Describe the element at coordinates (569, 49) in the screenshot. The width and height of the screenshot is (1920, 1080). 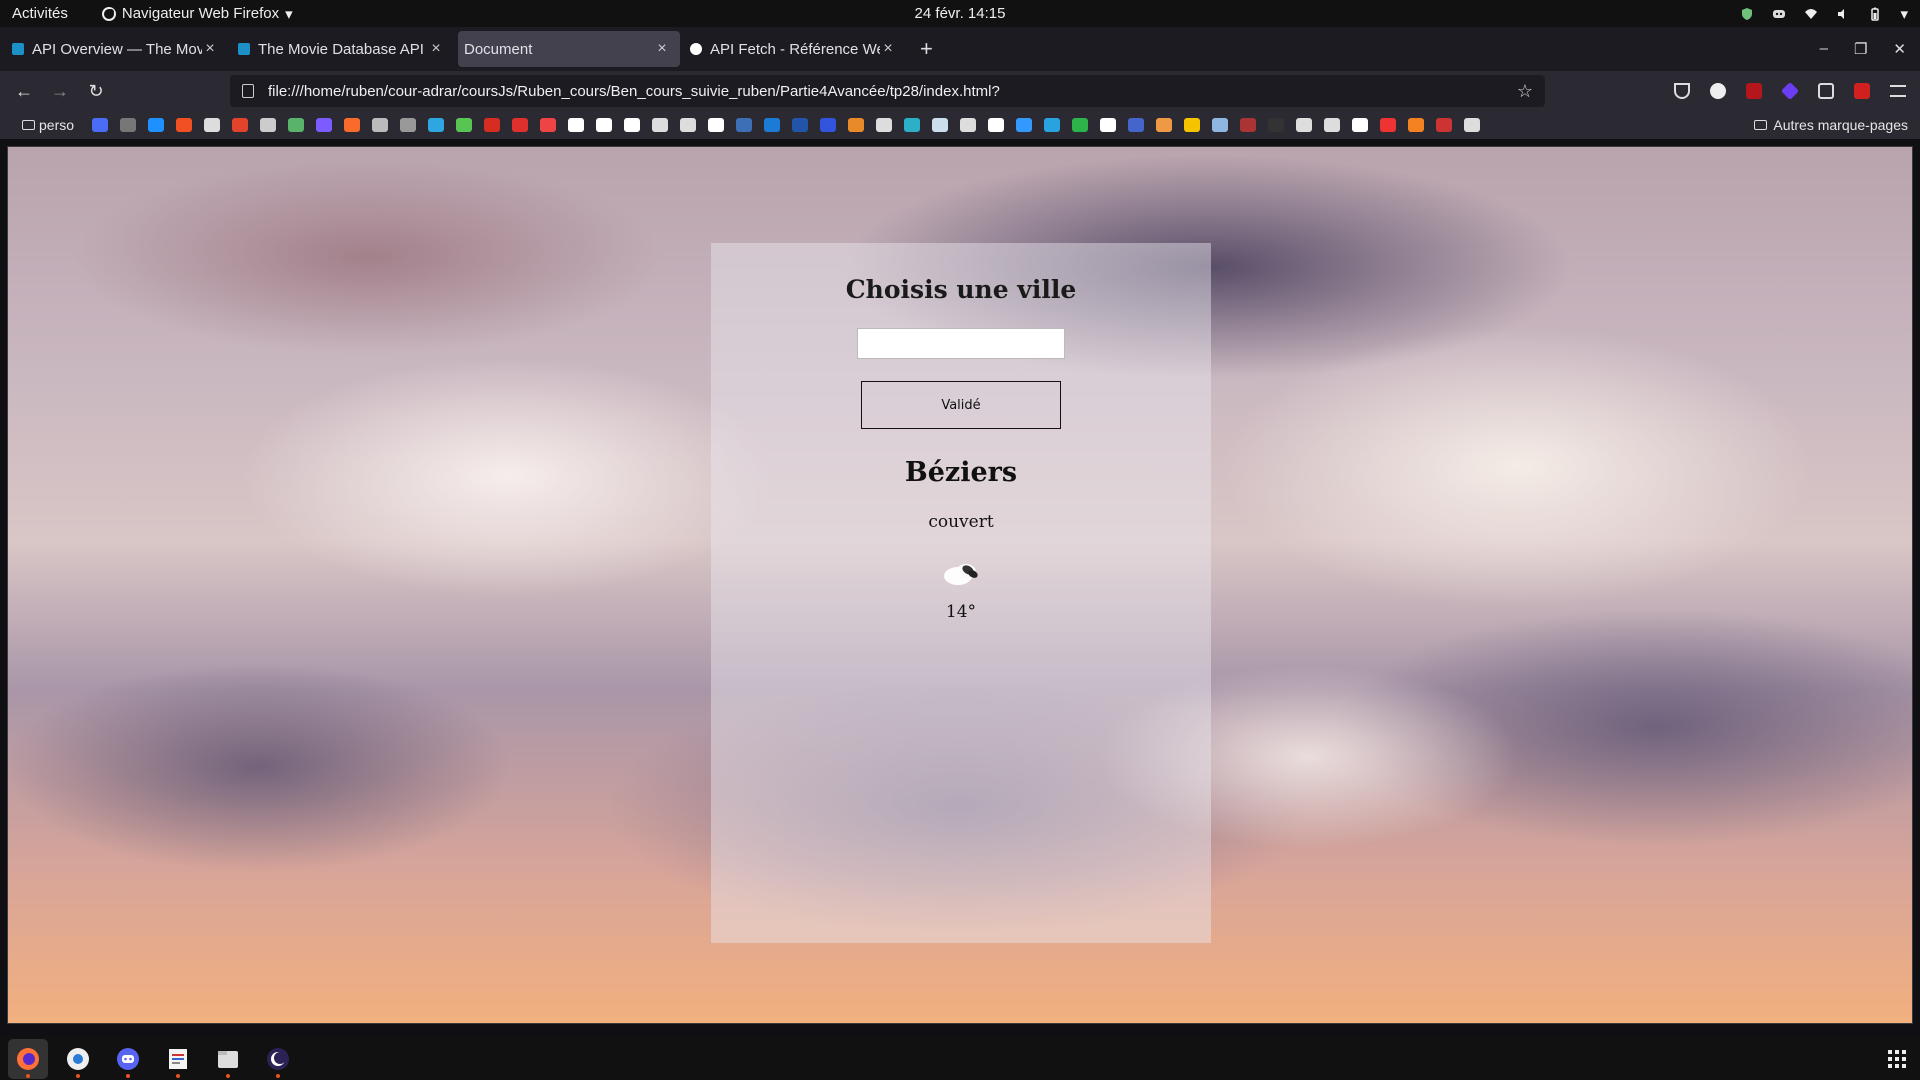
I see `tab-document: Document ×` at that location.